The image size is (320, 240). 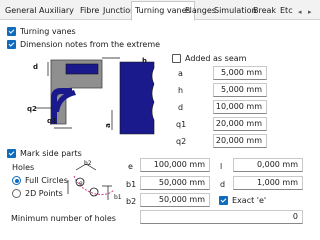 I want to click on hole-b2-input: 50,000 mm, so click(x=175, y=200).